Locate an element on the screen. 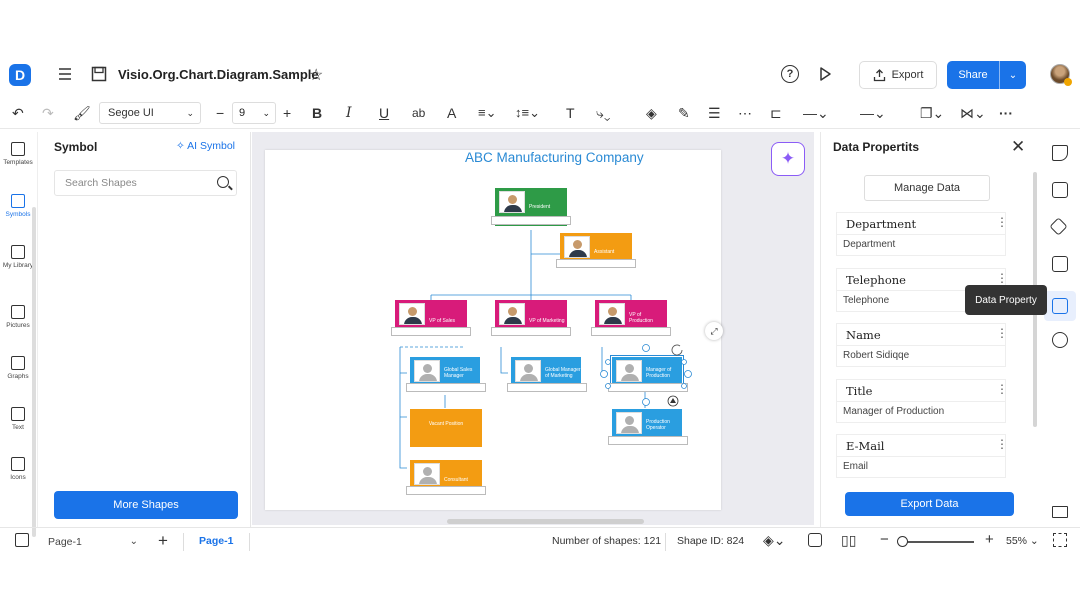 The height and width of the screenshot is (610, 1080). node-consultant: Consultant Robert Smith is located at coordinates (446, 477).